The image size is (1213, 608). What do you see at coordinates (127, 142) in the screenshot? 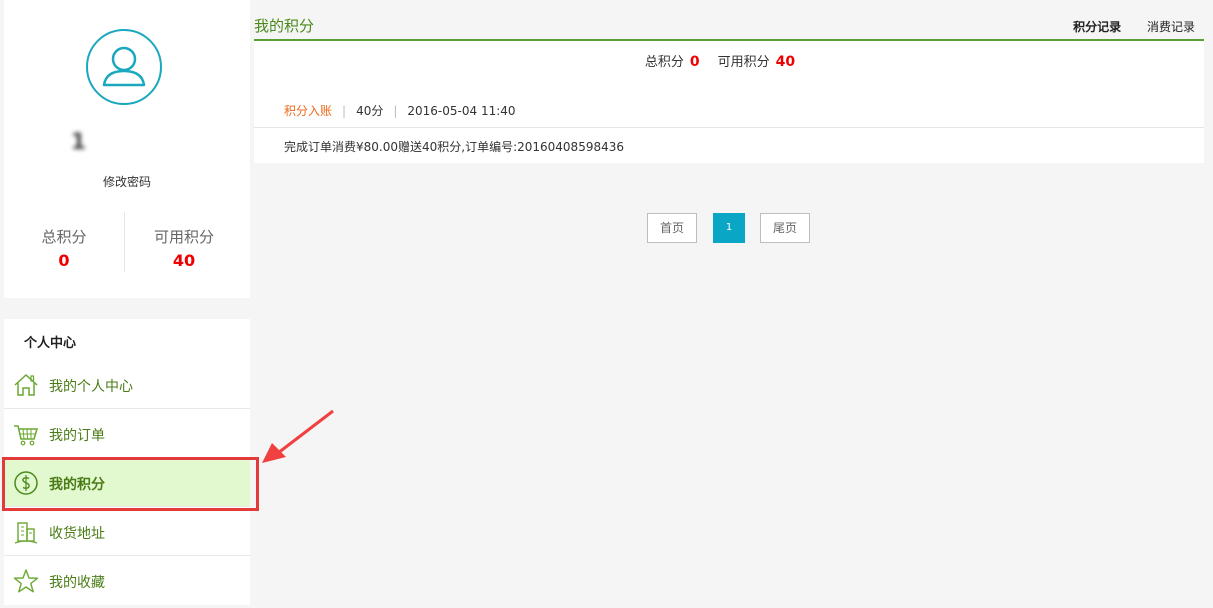
I see `username: 1` at bounding box center [127, 142].